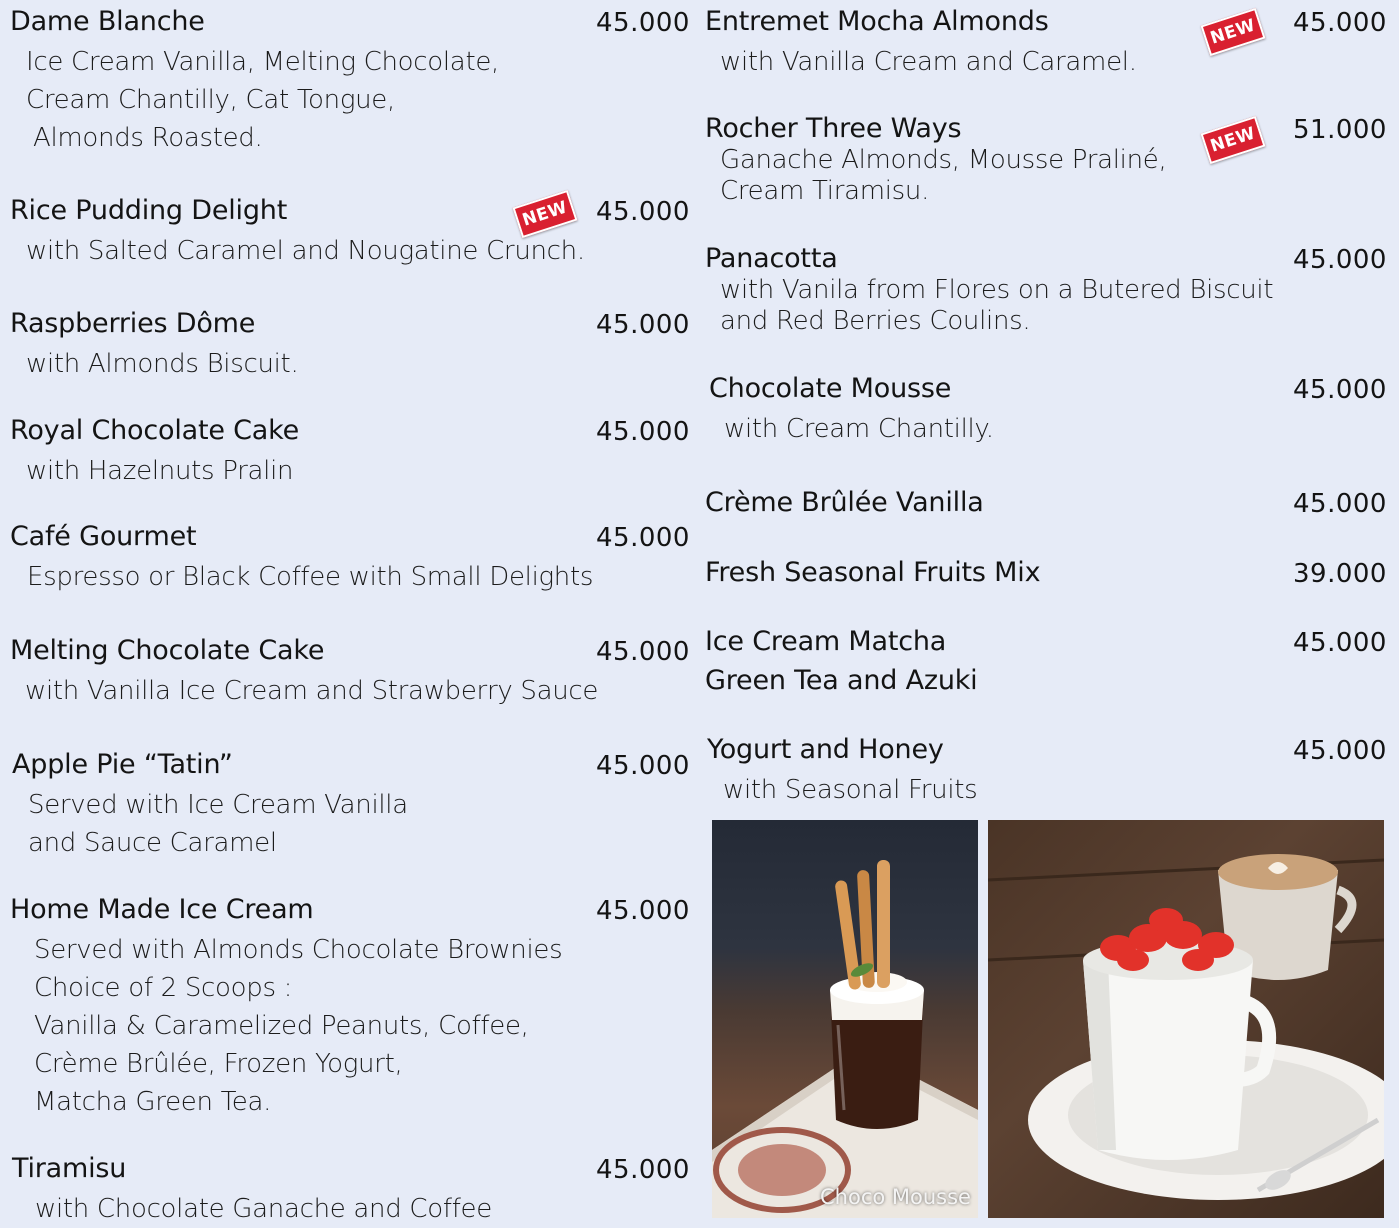 The width and height of the screenshot is (1399, 1228). I want to click on item-name: Tiramisu, so click(69, 1168).